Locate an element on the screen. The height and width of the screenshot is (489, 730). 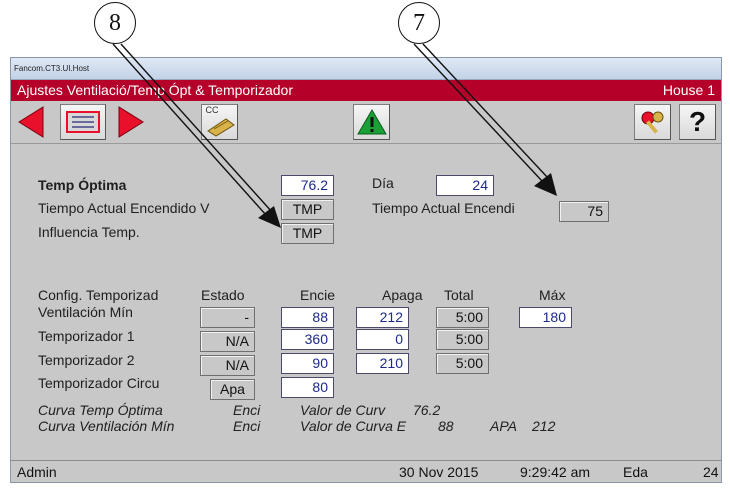
keys-icon is located at coordinates (652, 122).